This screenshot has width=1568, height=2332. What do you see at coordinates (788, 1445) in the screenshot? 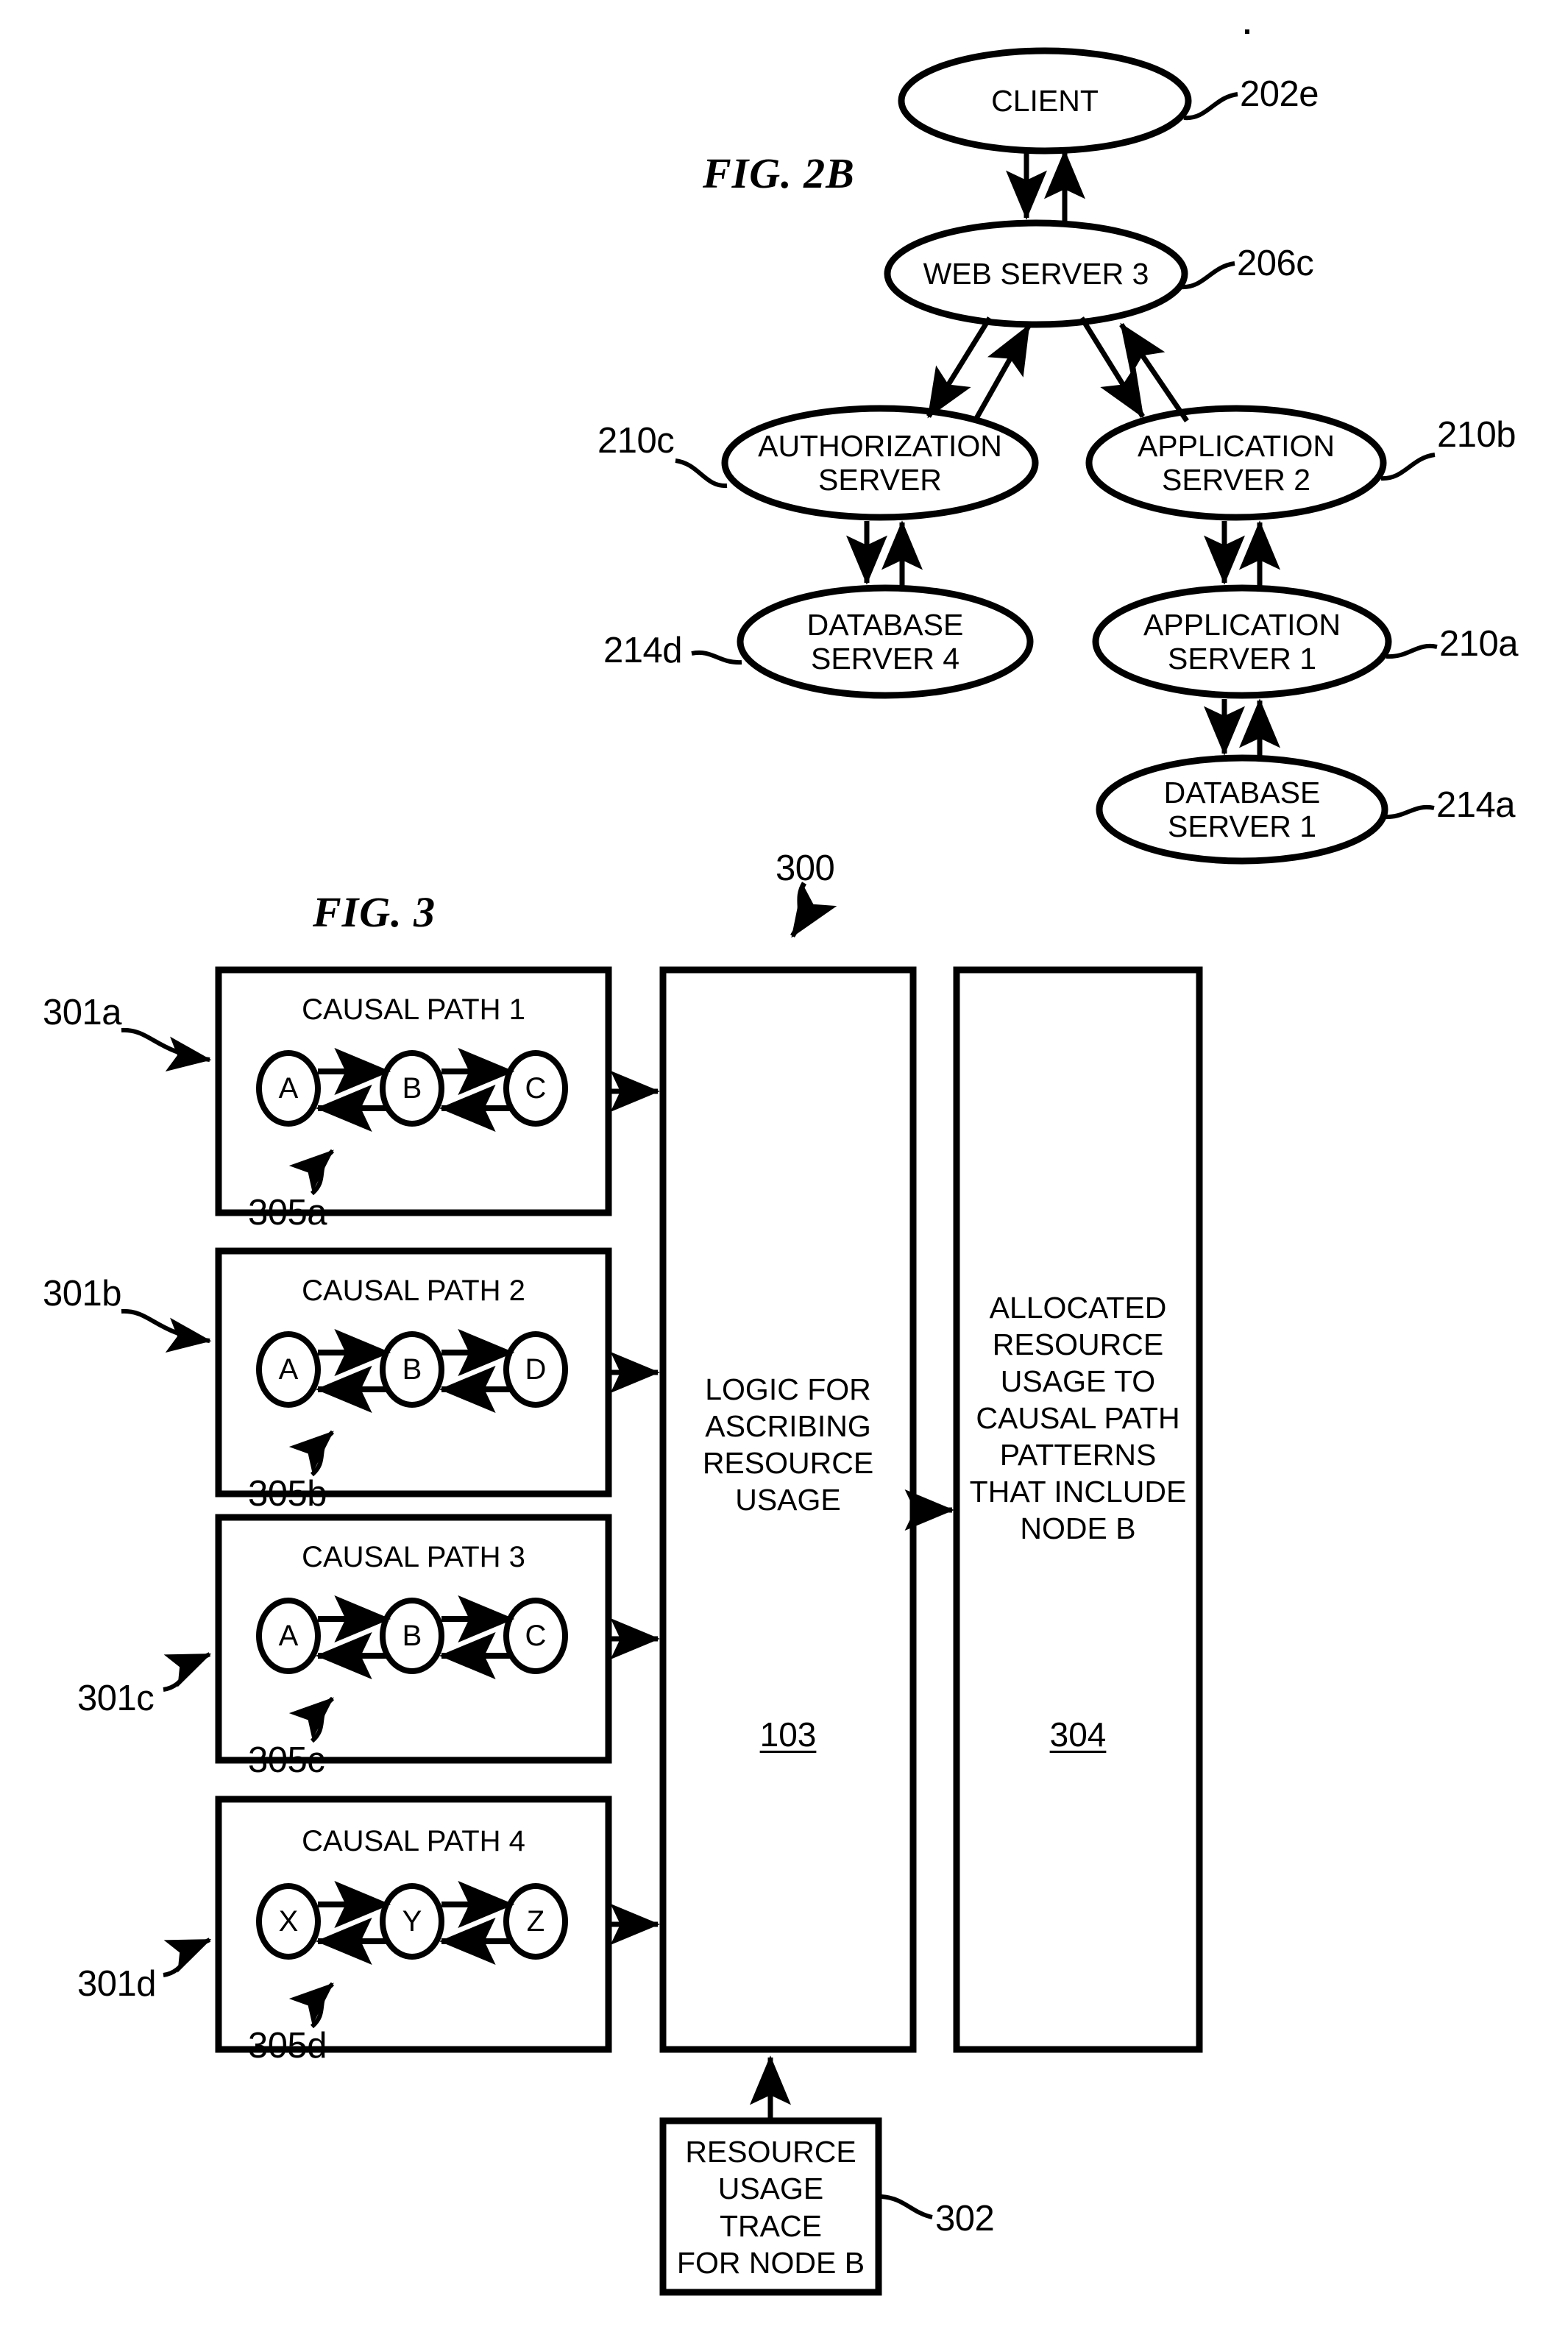
I see `logic-box-text: LOGIC FOR ASCRIBING RESOURCE USAGE` at bounding box center [788, 1445].